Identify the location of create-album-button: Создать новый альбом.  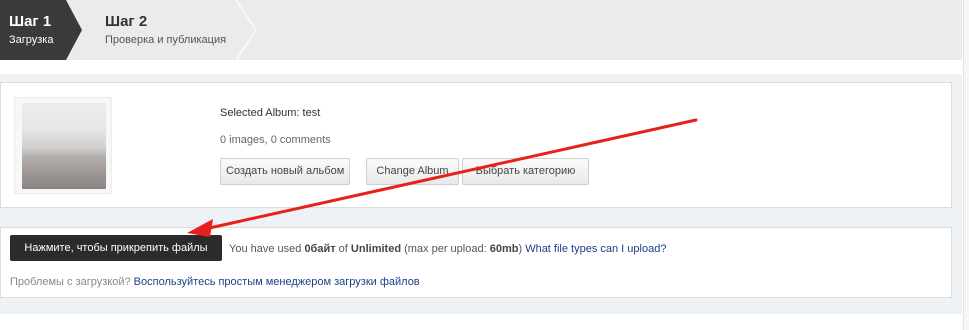
(285, 171).